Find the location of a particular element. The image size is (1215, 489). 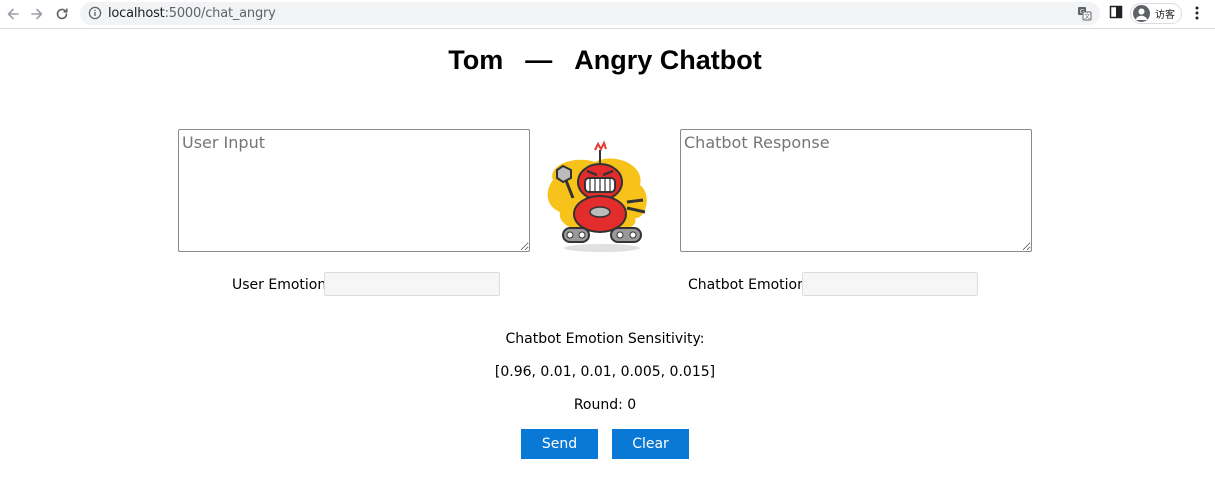

back-arrow-icon is located at coordinates (13, 14).